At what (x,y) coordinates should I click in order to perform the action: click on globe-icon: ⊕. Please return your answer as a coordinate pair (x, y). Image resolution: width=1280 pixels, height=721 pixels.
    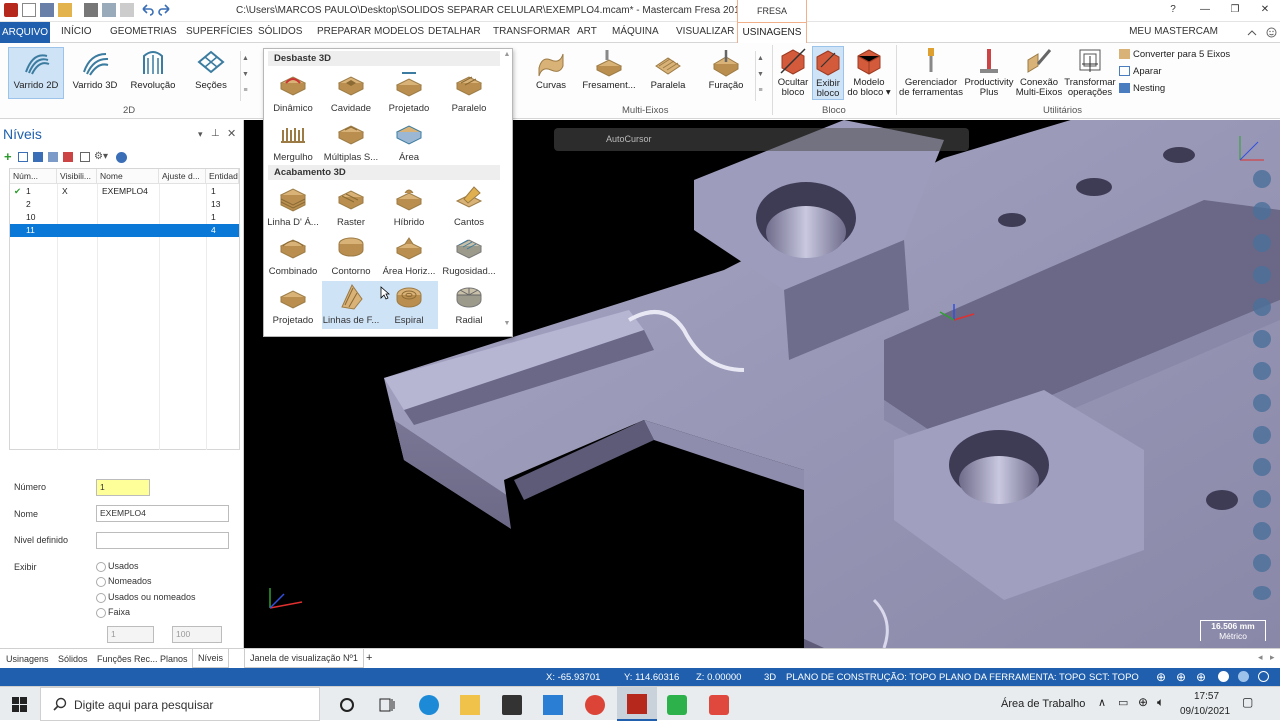
    Looking at the image, I should click on (1161, 677).